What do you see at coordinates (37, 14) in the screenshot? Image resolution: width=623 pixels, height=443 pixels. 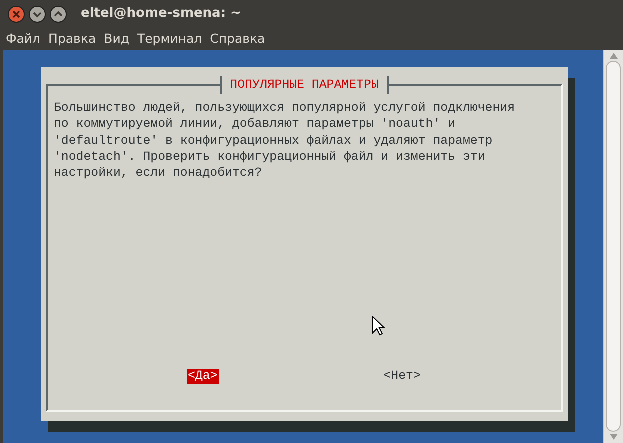 I see `minimize-icon` at bounding box center [37, 14].